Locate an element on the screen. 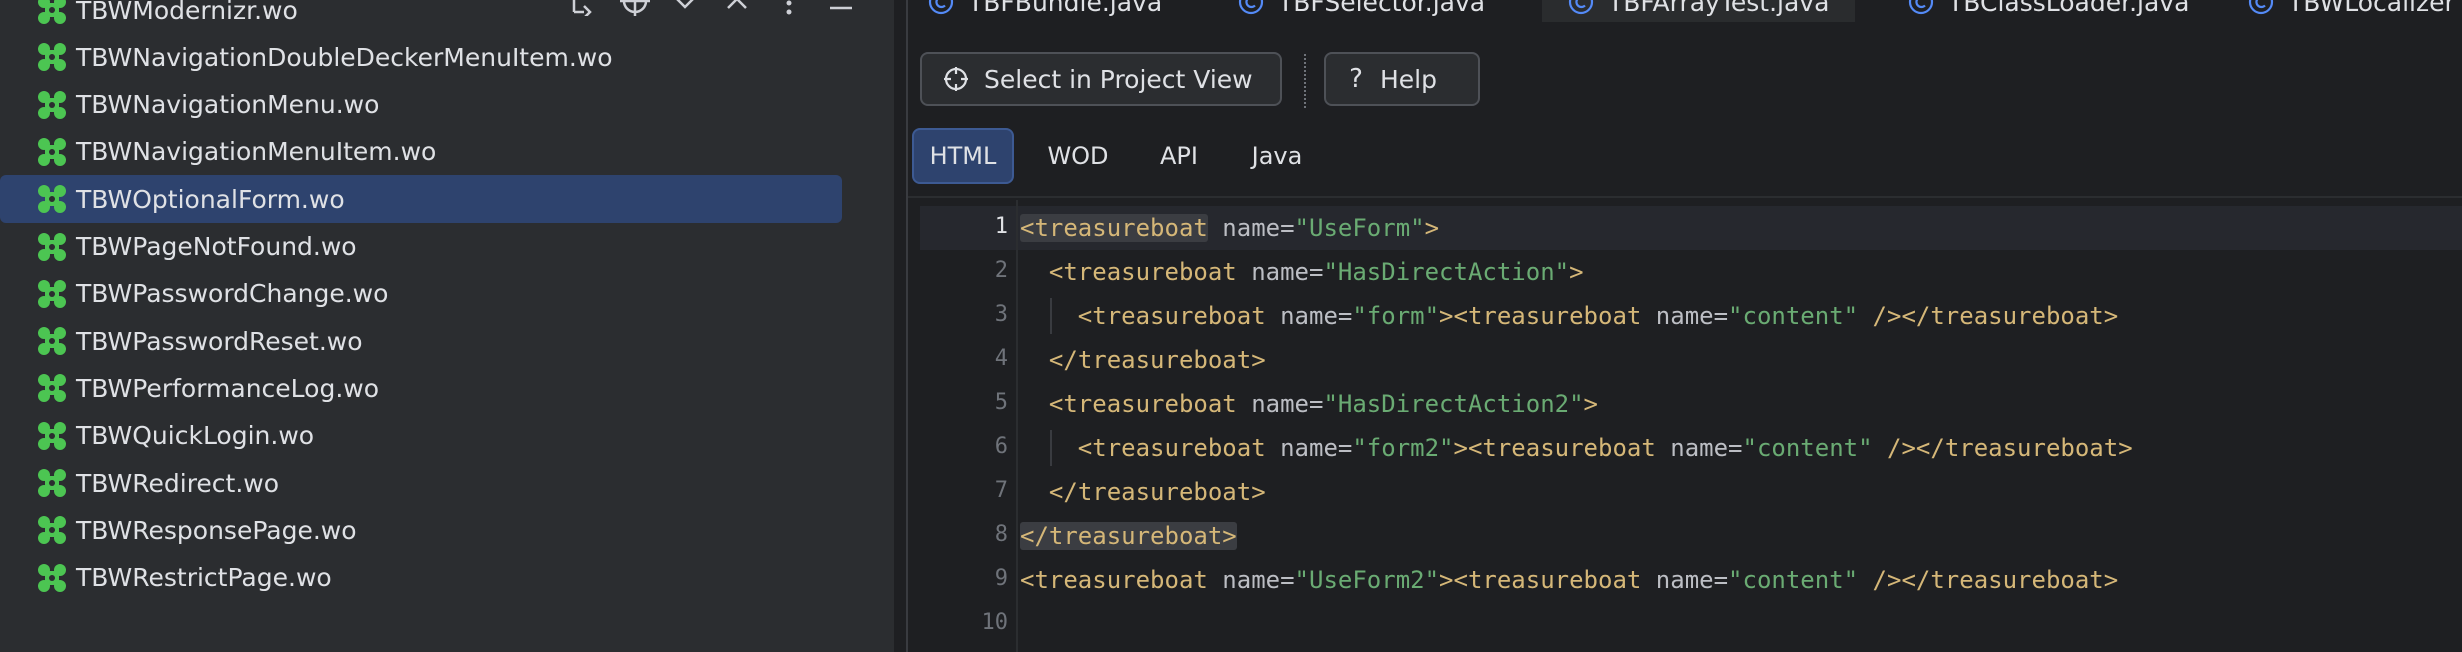 The width and height of the screenshot is (2462, 652). tree-item-label: TBWResponsePage.wo is located at coordinates (216, 530).